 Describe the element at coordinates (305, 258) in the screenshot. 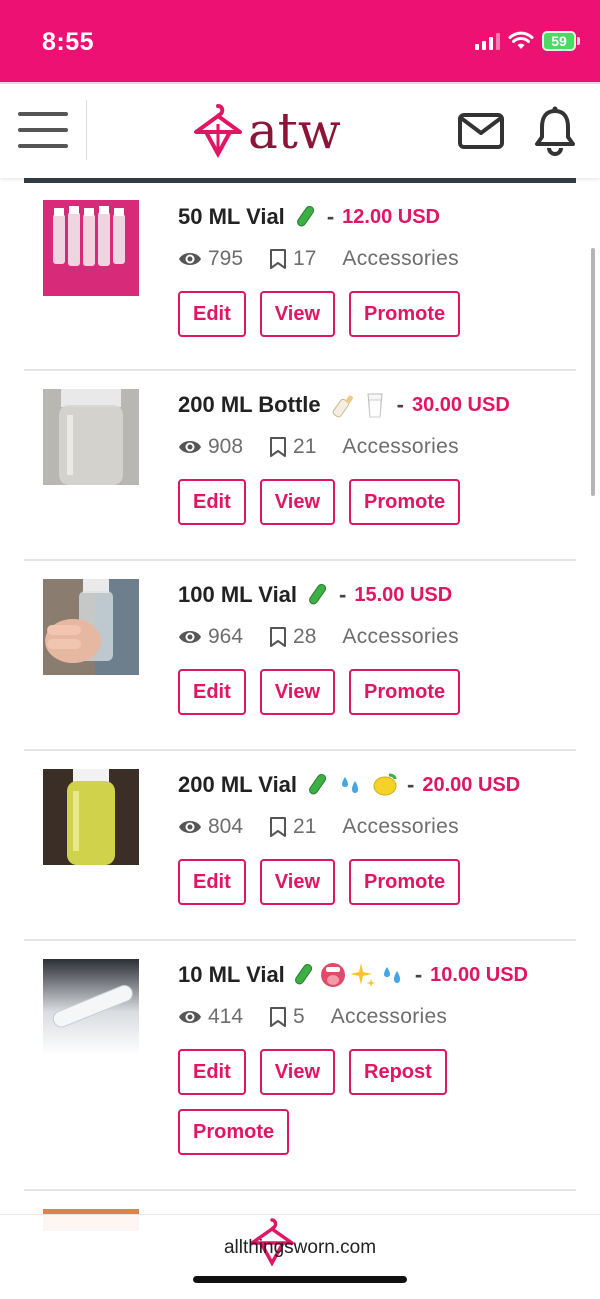

I see `saves-count: 17` at that location.